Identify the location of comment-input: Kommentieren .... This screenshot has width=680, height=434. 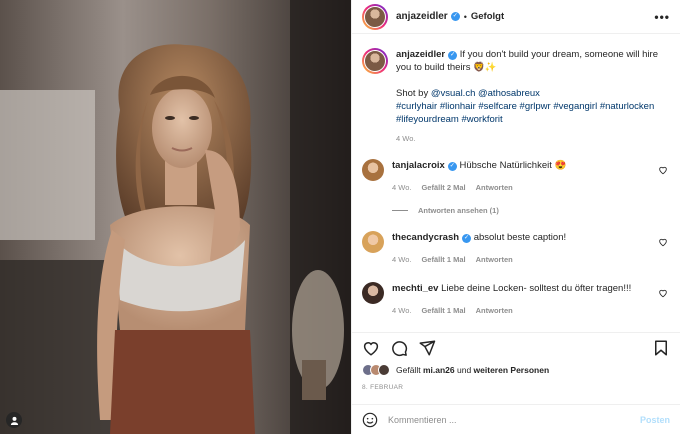
(514, 420).